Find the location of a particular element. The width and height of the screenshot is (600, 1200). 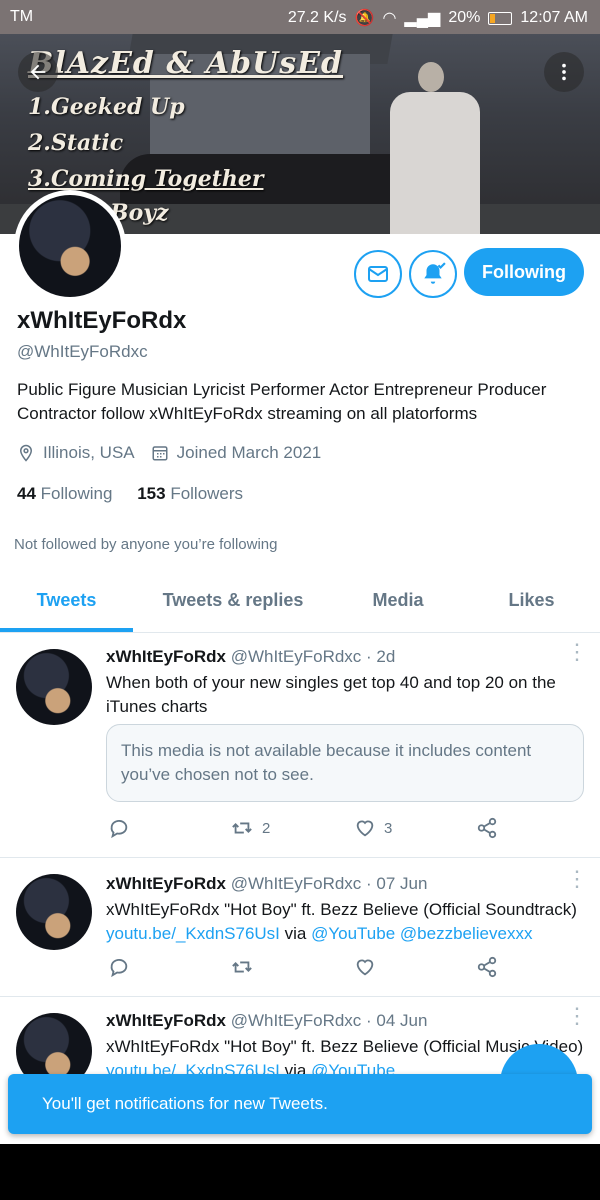

tweet-link: youtu.be/_KxdnS76UsI is located at coordinates (193, 933).